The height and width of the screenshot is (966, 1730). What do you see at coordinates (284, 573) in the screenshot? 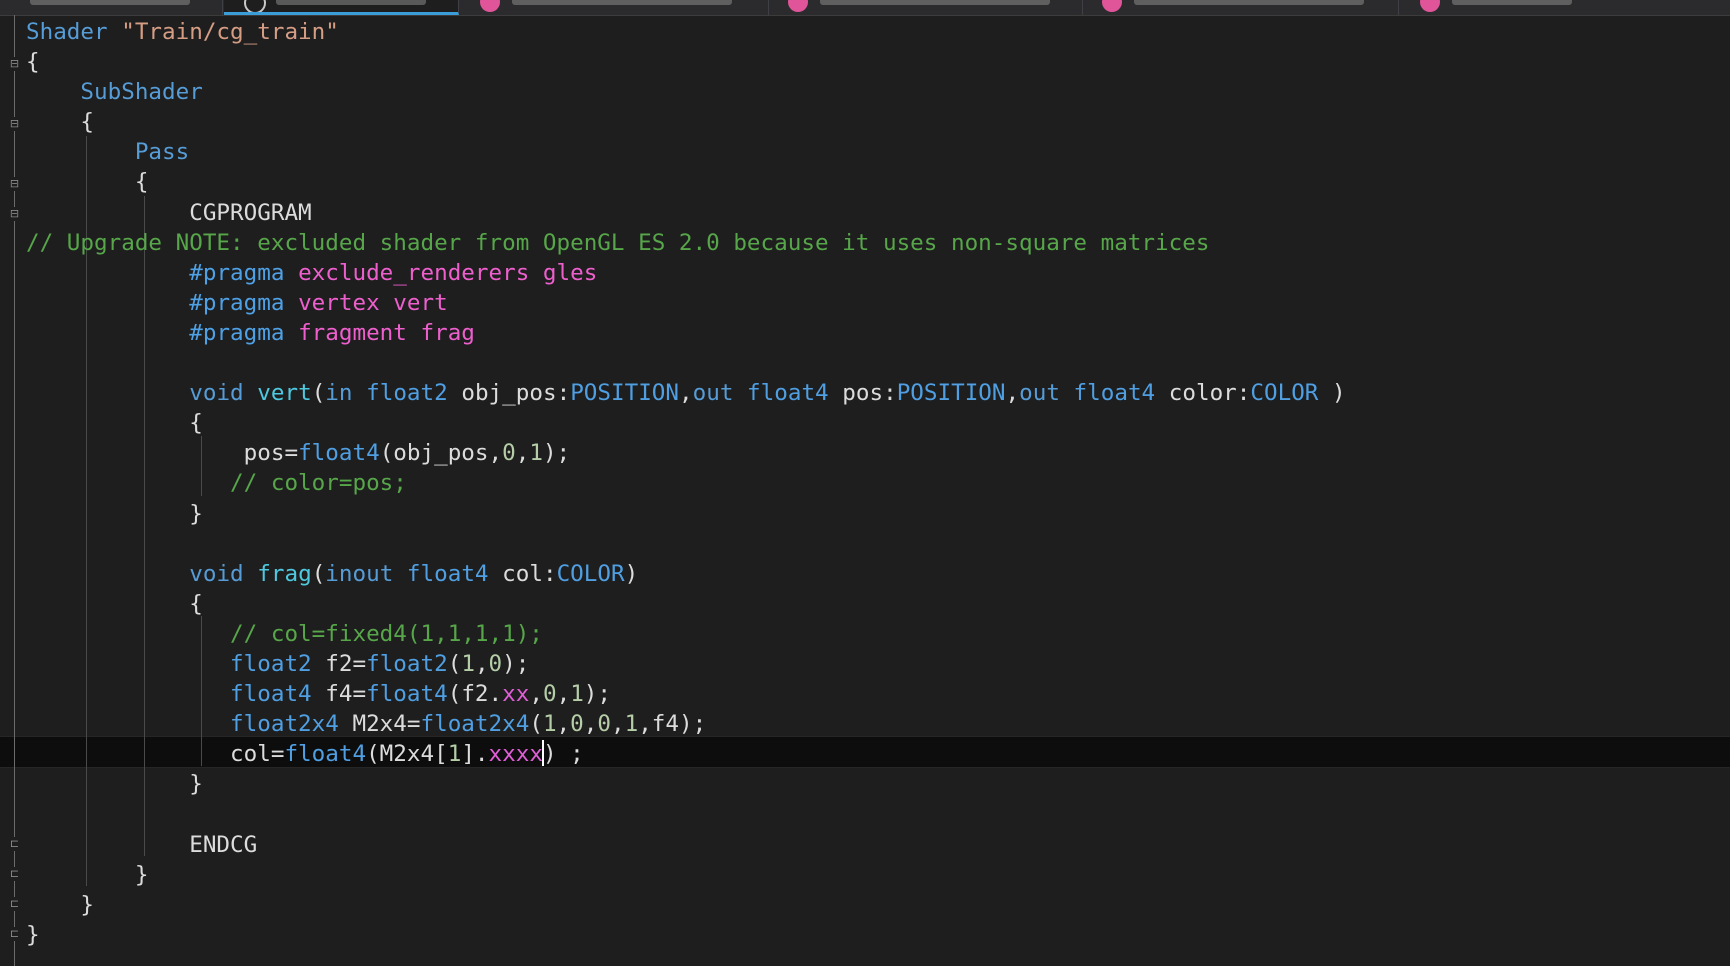
I see `code-token: frag` at bounding box center [284, 573].